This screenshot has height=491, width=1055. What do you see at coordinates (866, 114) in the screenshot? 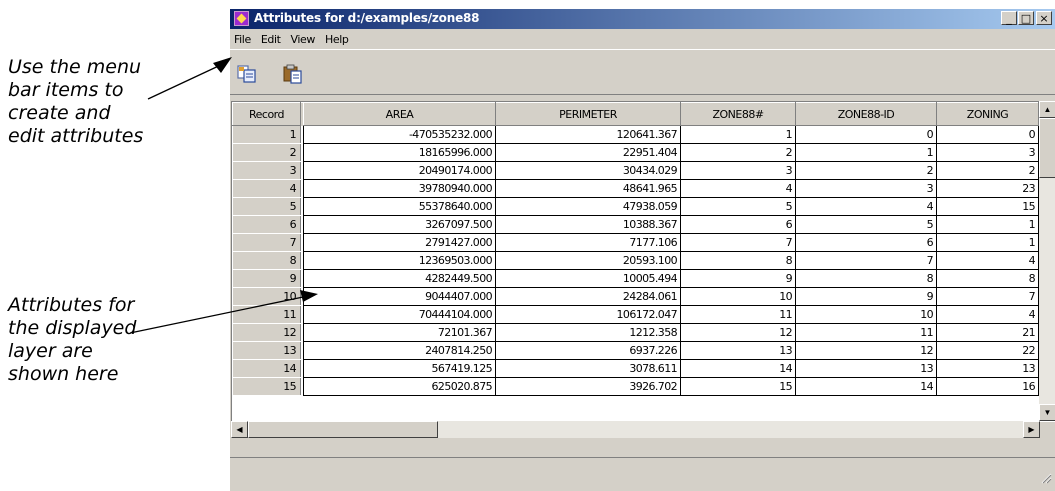
I see `column-header-zone88-id: ZONE88-ID` at bounding box center [866, 114].